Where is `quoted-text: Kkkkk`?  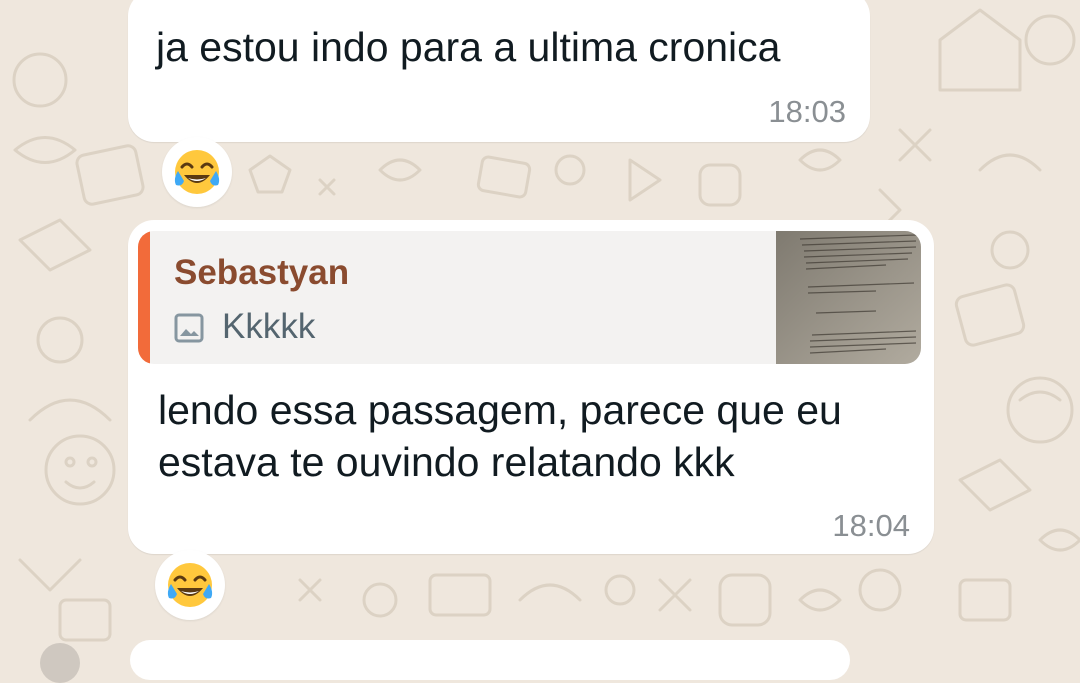 quoted-text: Kkkkk is located at coordinates (269, 326).